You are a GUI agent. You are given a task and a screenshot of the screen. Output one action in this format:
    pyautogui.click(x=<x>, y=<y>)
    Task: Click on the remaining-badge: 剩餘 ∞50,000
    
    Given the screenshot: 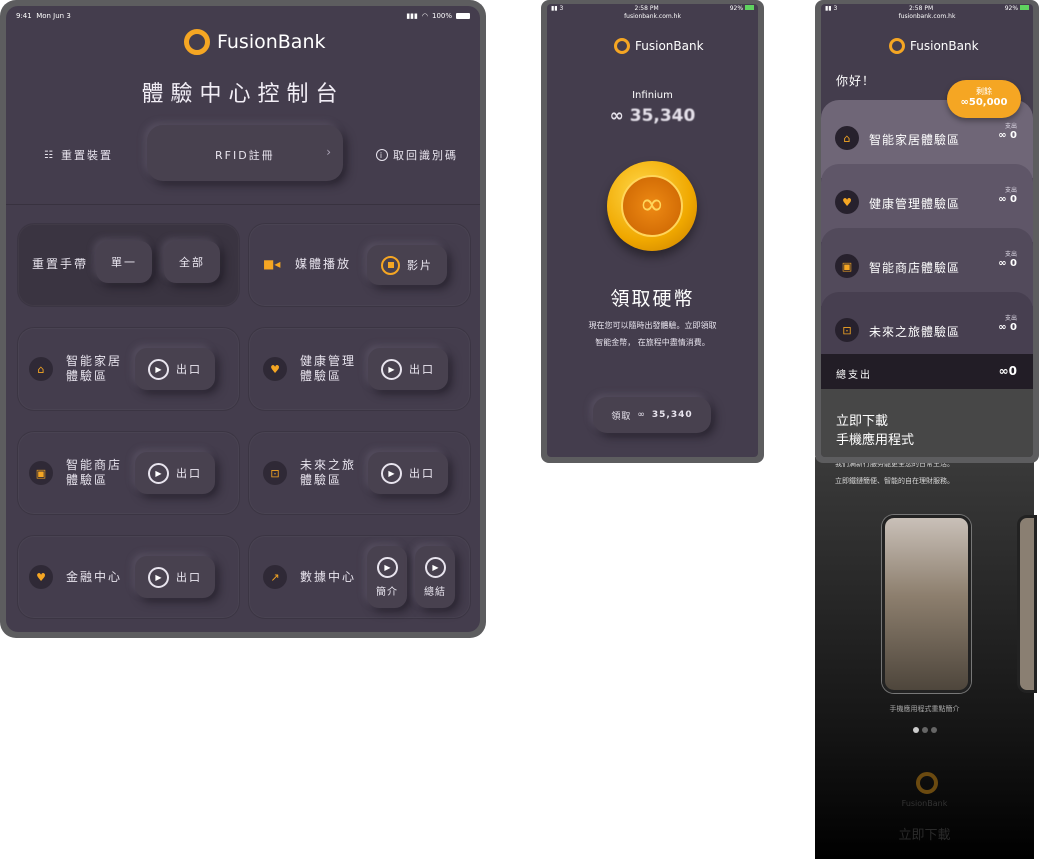 What is the action you would take?
    pyautogui.click(x=984, y=99)
    